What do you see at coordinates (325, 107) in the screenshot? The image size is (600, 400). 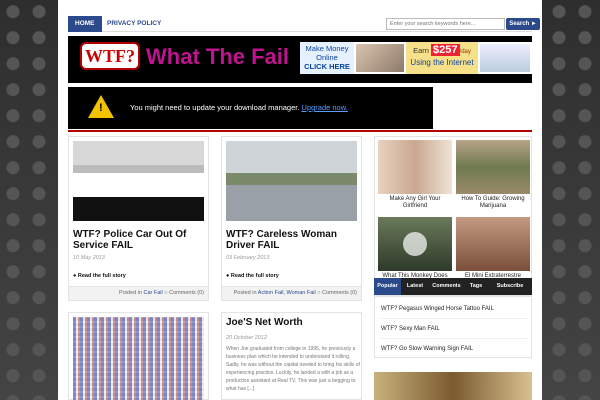 I see `upgrade-link: Upgrade now.` at bounding box center [325, 107].